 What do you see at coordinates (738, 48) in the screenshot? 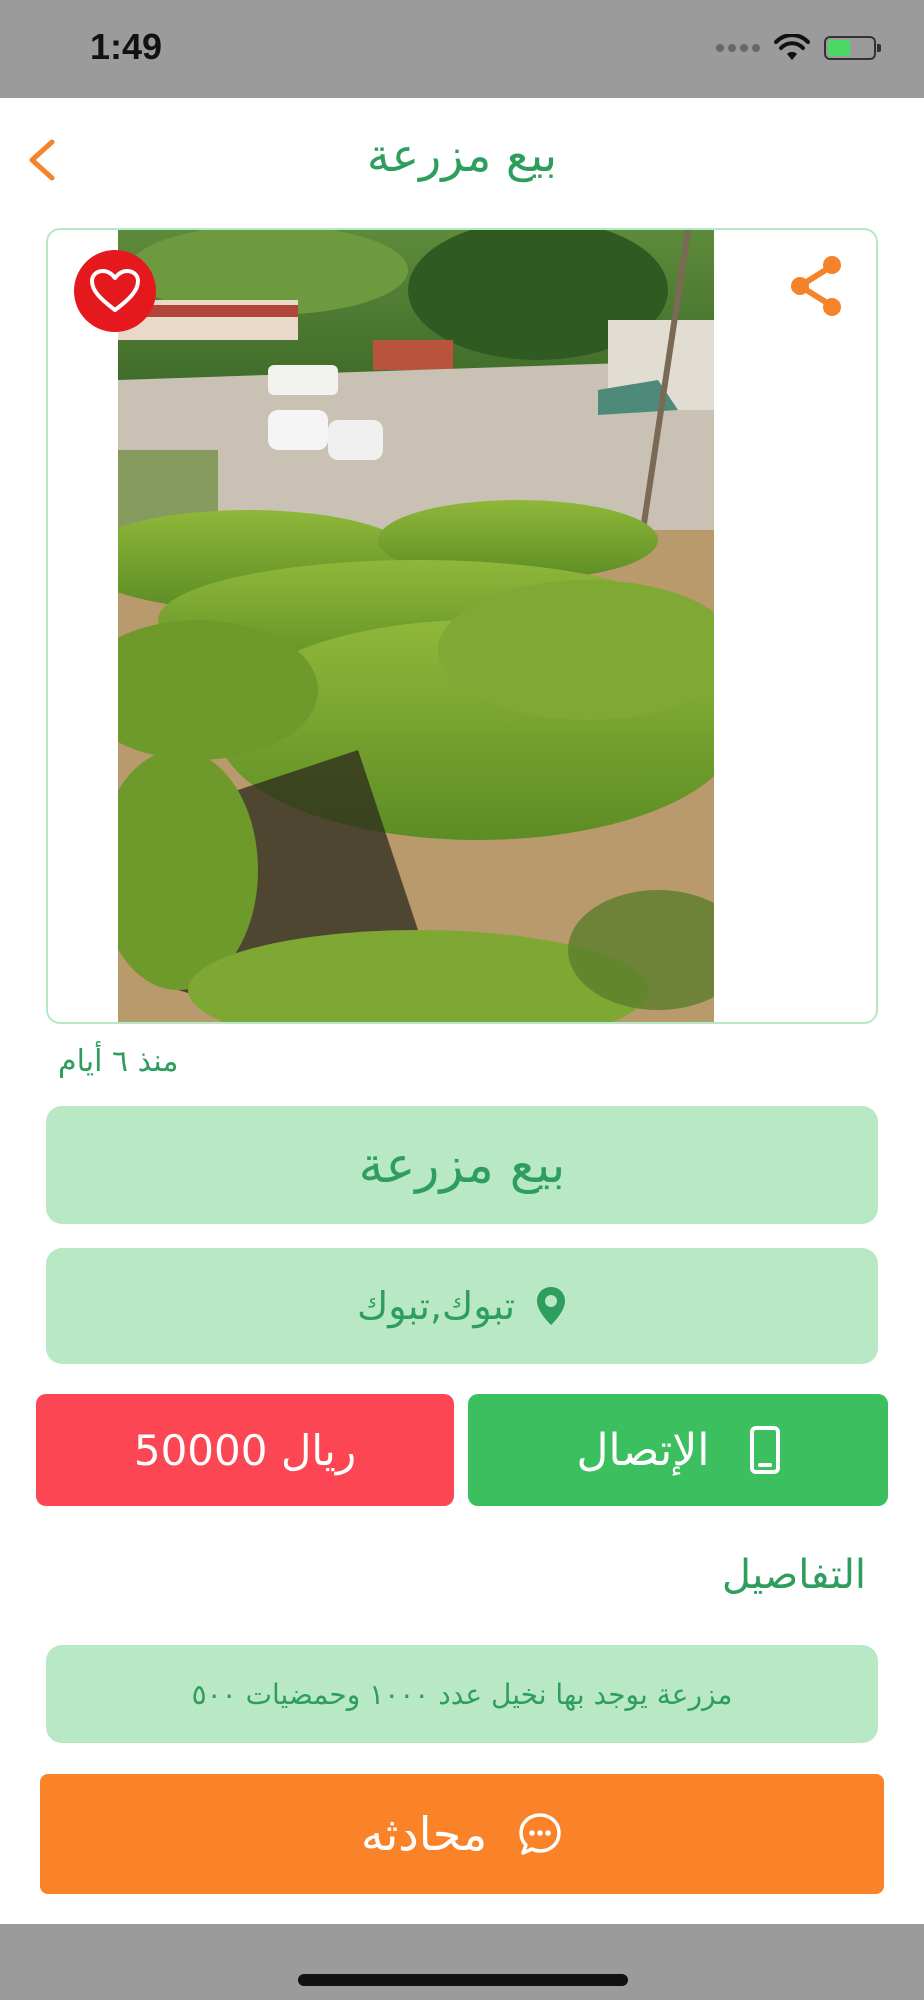
I see `signal-icon` at bounding box center [738, 48].